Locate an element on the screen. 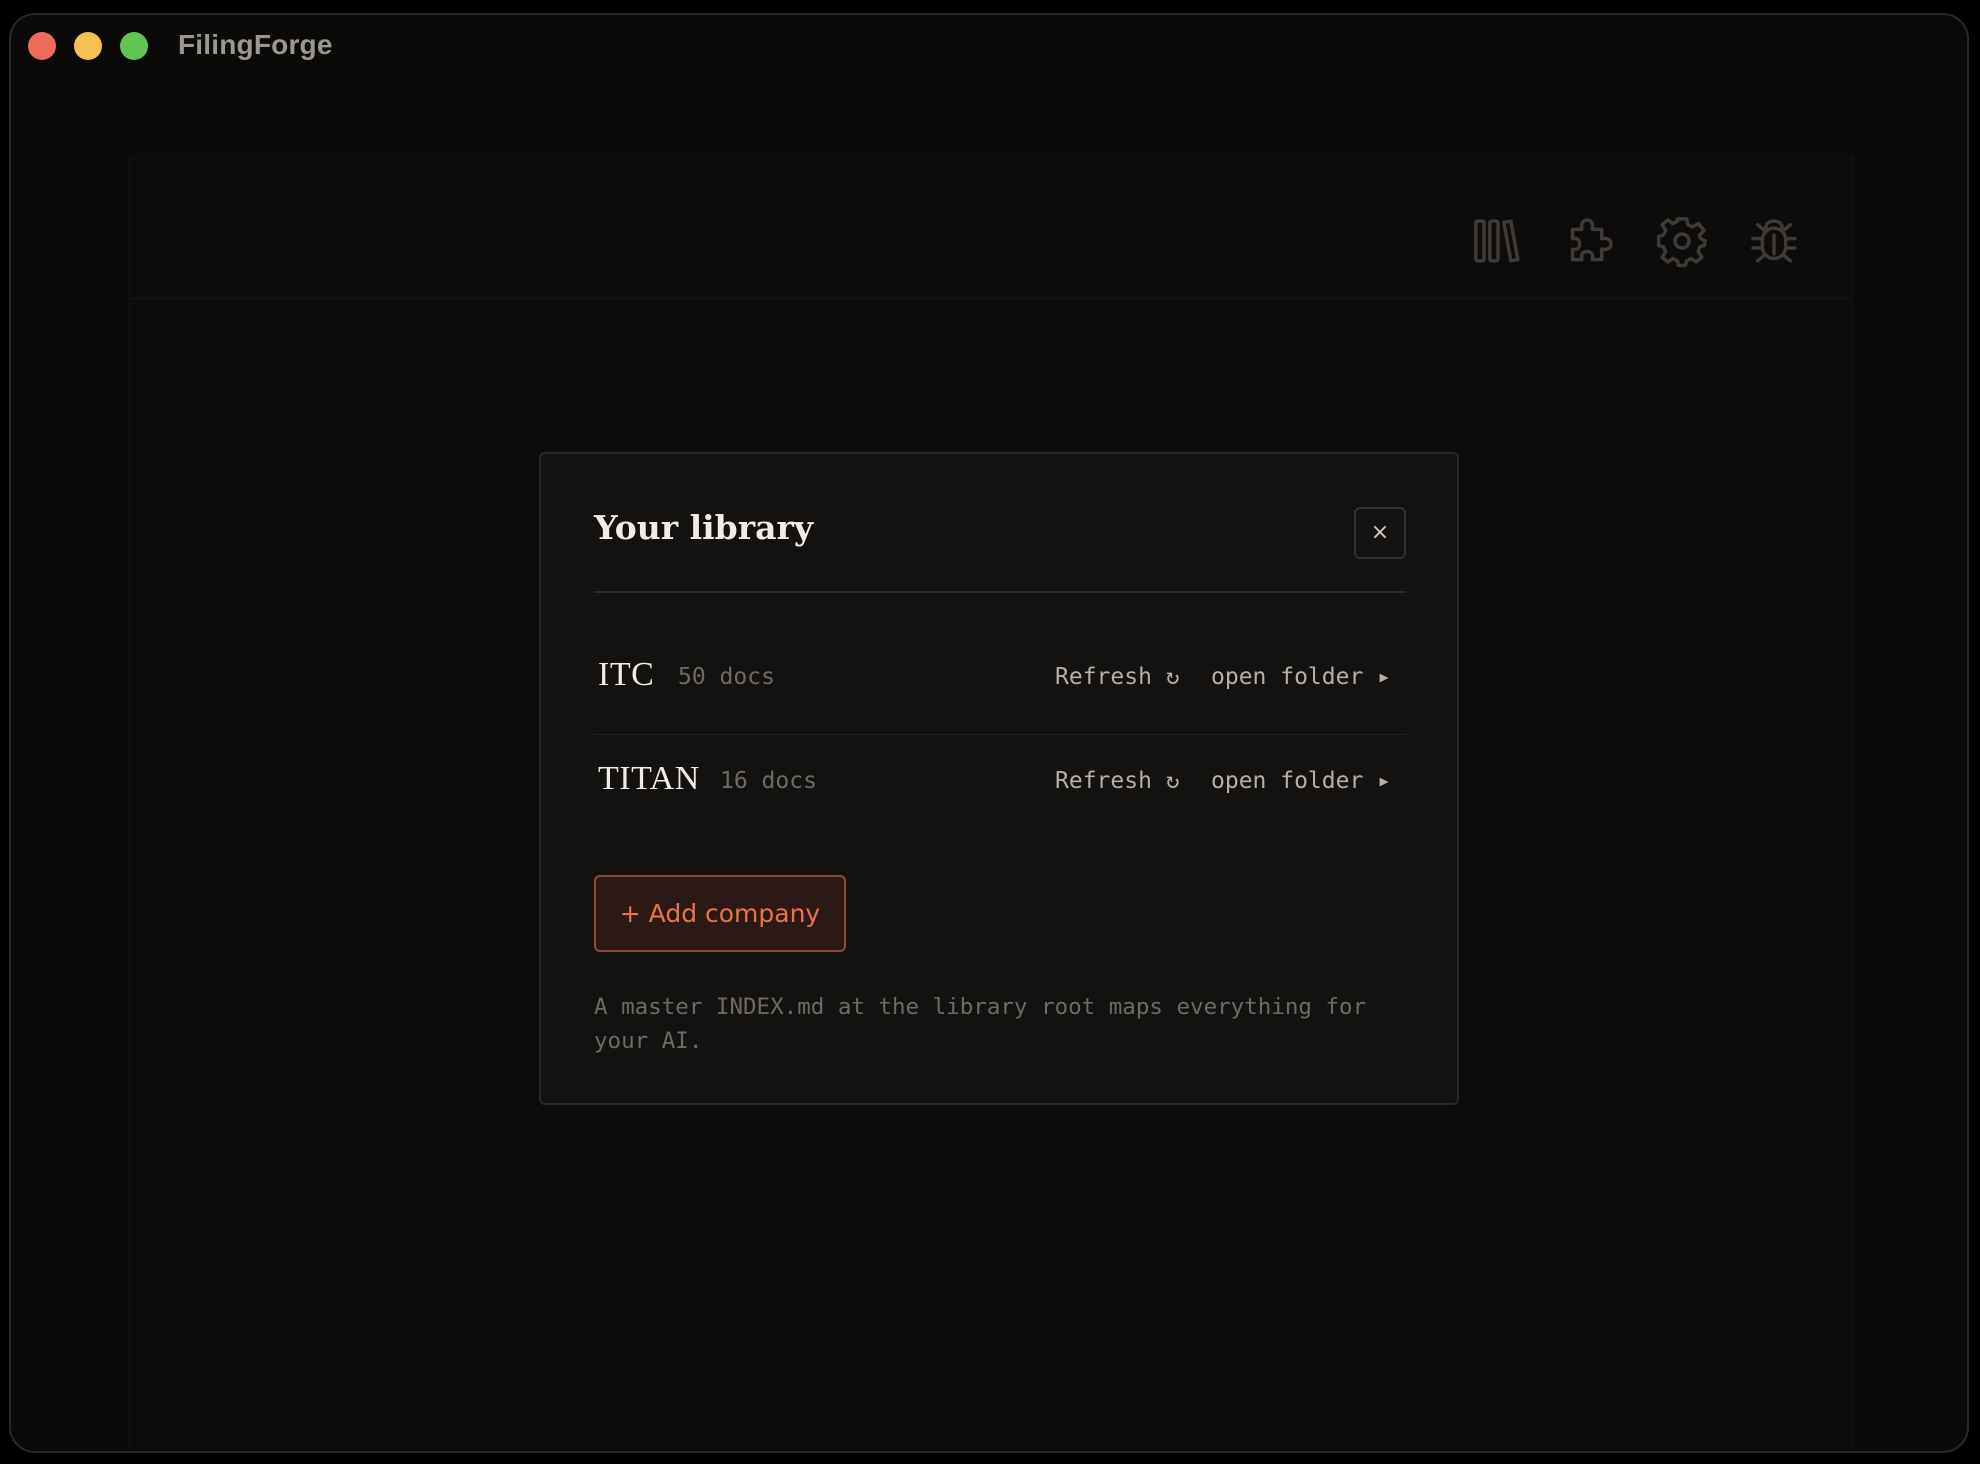  doc-count: 16 docs is located at coordinates (768, 781).